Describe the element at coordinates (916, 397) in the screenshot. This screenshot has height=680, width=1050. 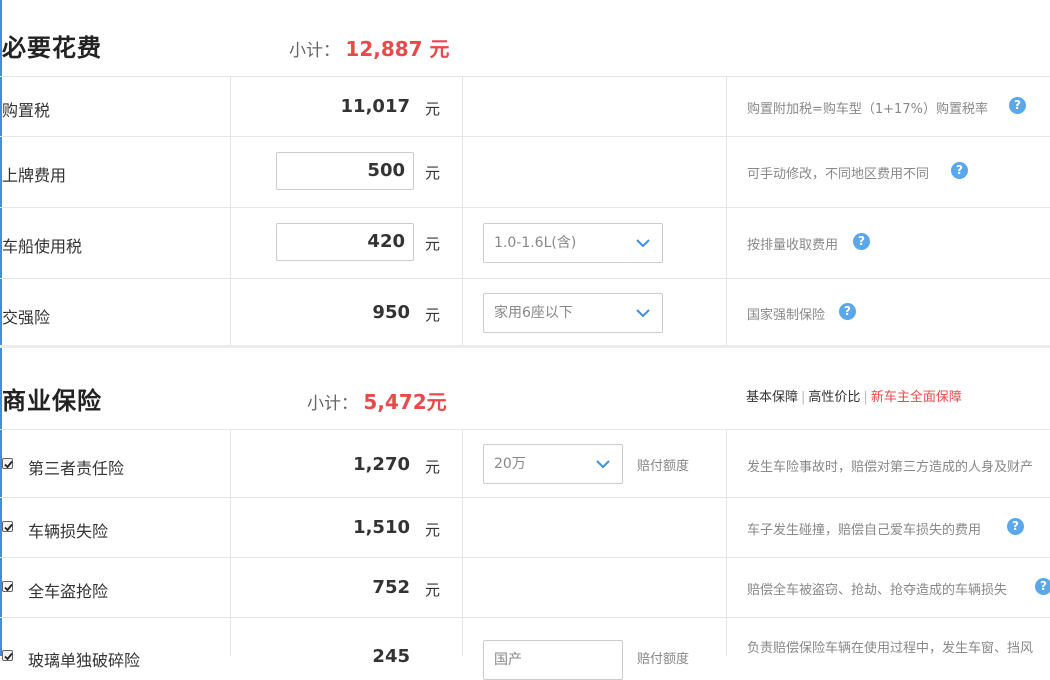
I see `tab-full: 新车主全面保障` at that location.